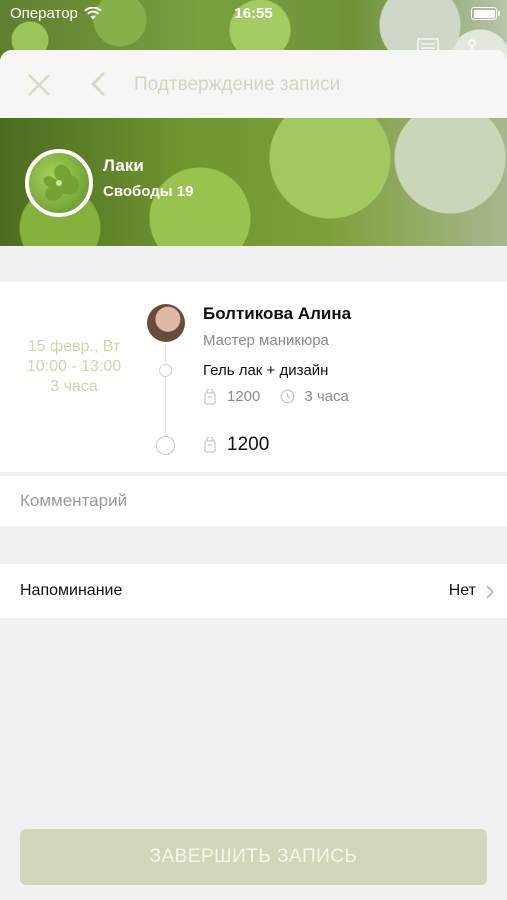 This screenshot has width=507, height=900. What do you see at coordinates (276, 396) in the screenshot?
I see `service-meta: 1200 3 часа` at bounding box center [276, 396].